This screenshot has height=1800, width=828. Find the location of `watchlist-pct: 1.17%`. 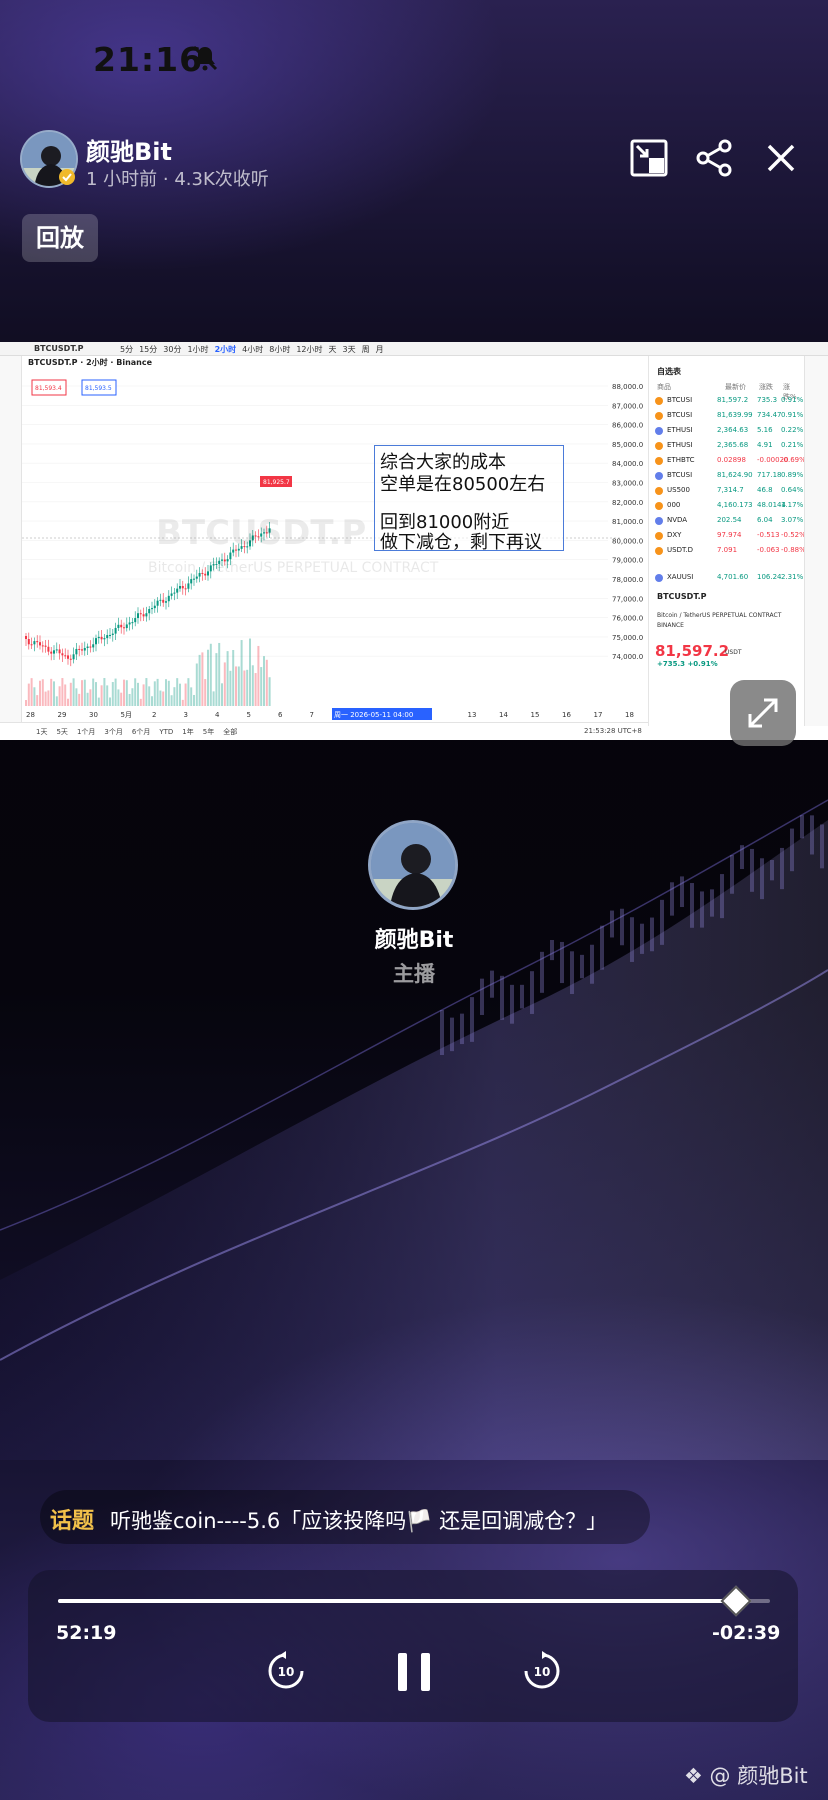

watchlist-pct: 1.17% is located at coordinates (792, 505).